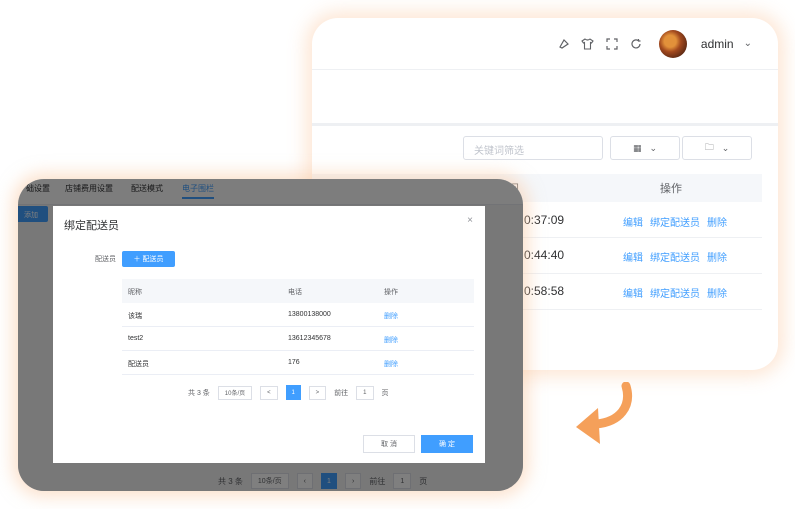 The height and width of the screenshot is (509, 795). I want to click on dialog-title: 绑定配送员, so click(91, 226).